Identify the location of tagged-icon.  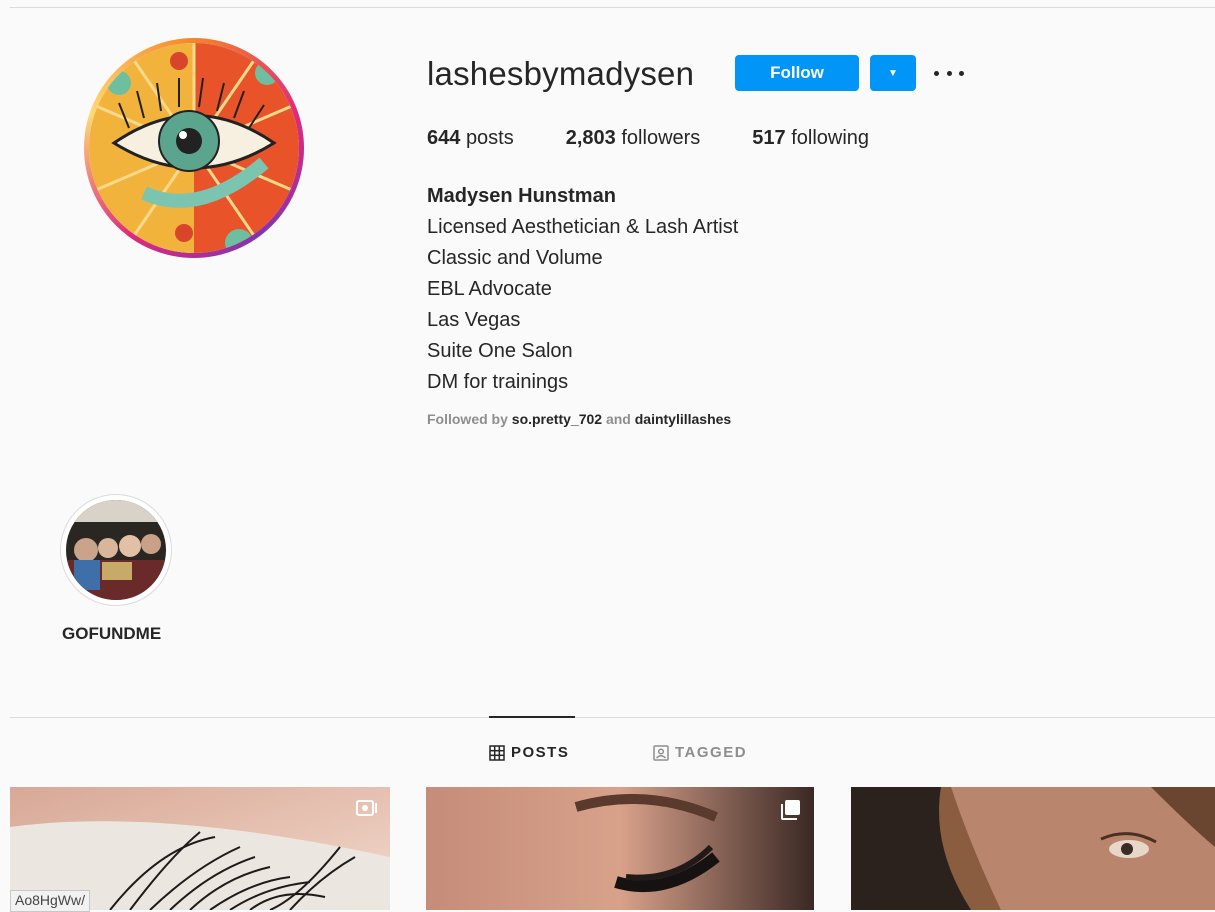
(661, 752).